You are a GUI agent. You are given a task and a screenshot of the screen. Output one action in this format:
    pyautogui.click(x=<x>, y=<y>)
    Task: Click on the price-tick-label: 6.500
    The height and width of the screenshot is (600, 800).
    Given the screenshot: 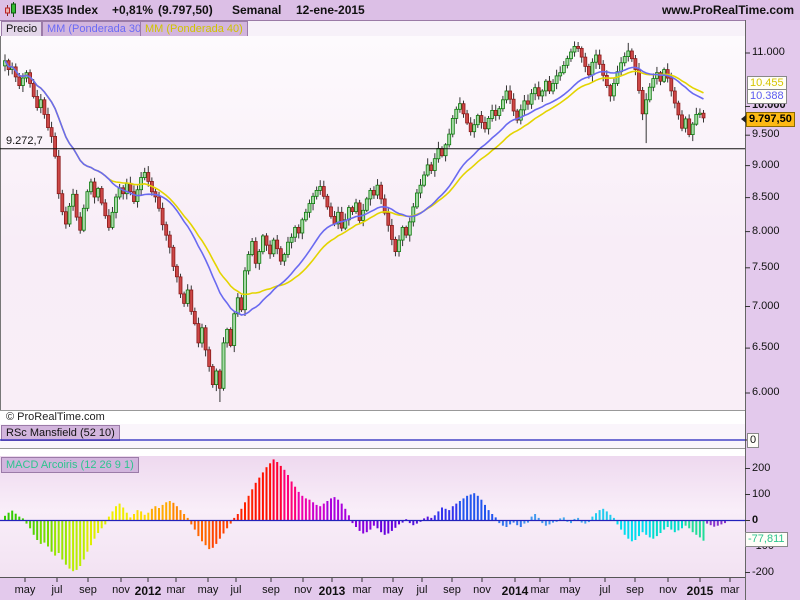 What is the action you would take?
    pyautogui.click(x=766, y=347)
    